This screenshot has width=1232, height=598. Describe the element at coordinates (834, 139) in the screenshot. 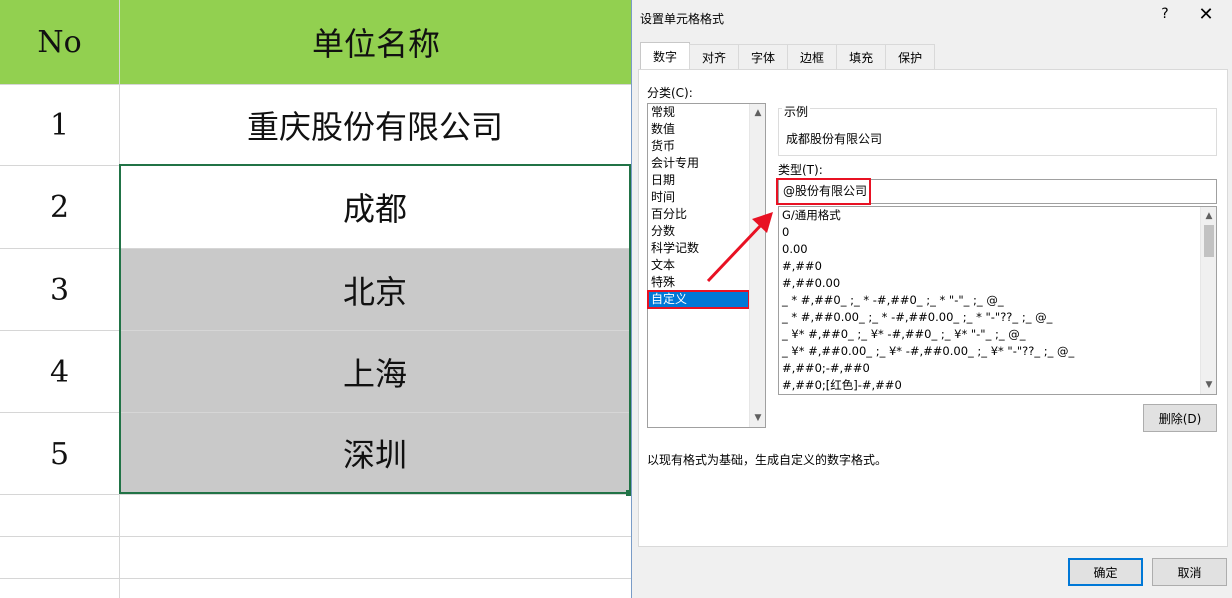

I see `sample-value: 成都股份有限公司` at that location.